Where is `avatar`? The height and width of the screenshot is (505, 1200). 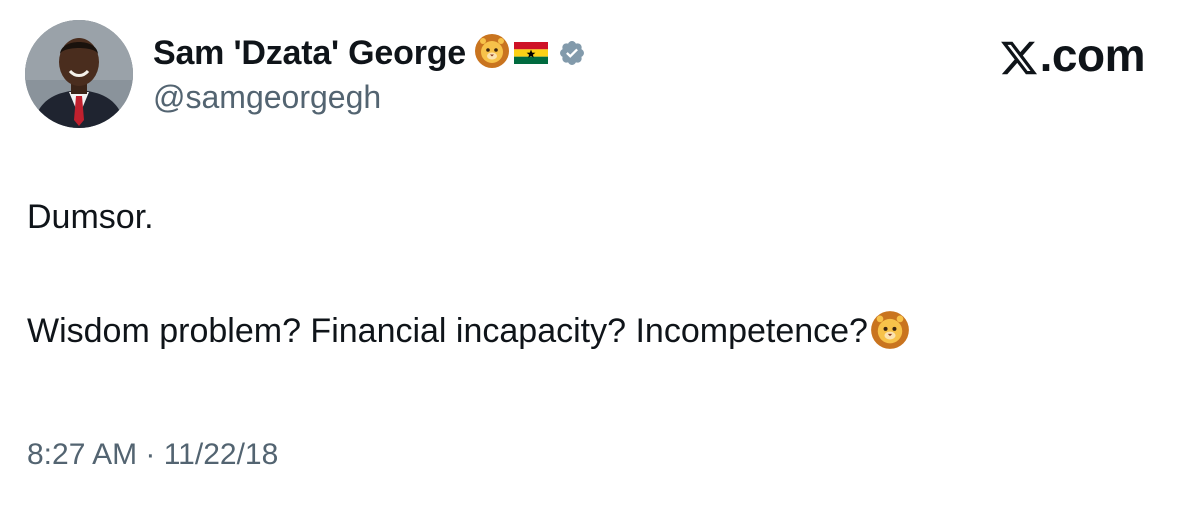 avatar is located at coordinates (79, 74).